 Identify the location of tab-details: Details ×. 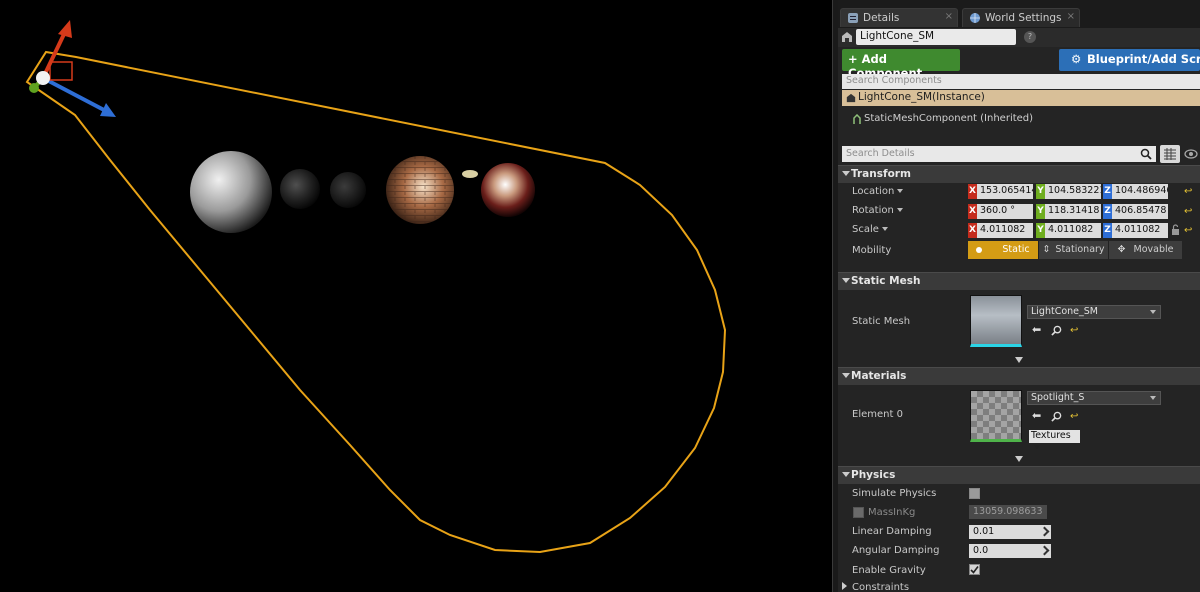
(899, 17).